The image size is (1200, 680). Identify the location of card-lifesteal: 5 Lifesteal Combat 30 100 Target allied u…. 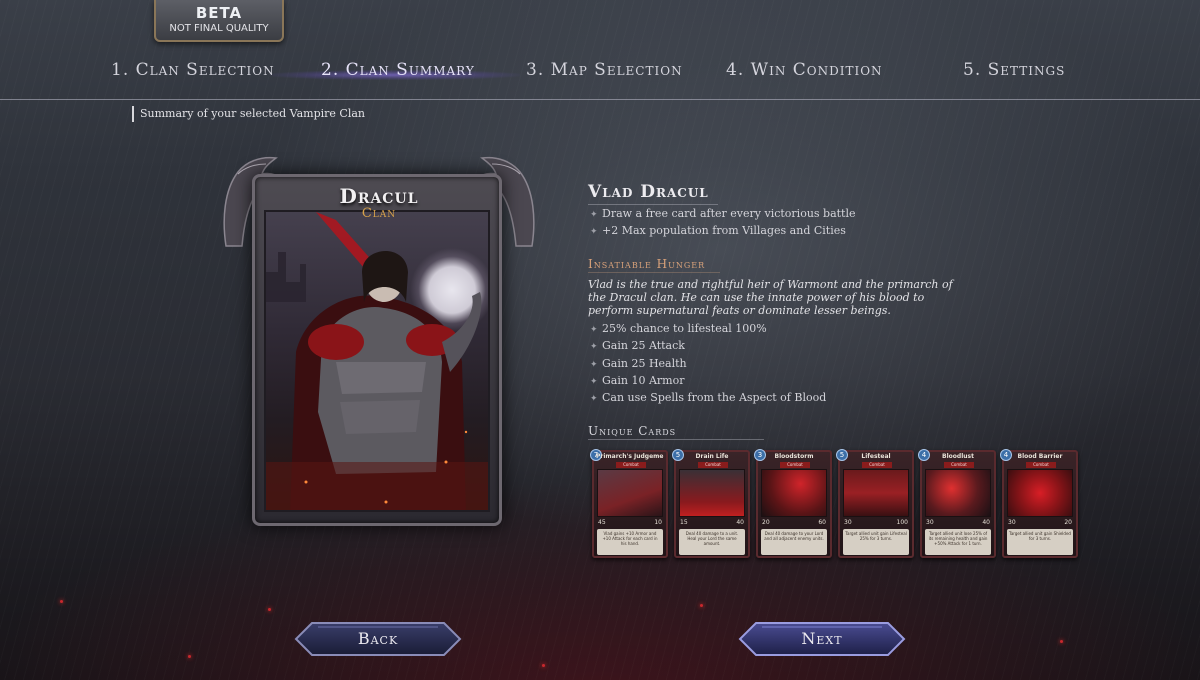
(875, 503).